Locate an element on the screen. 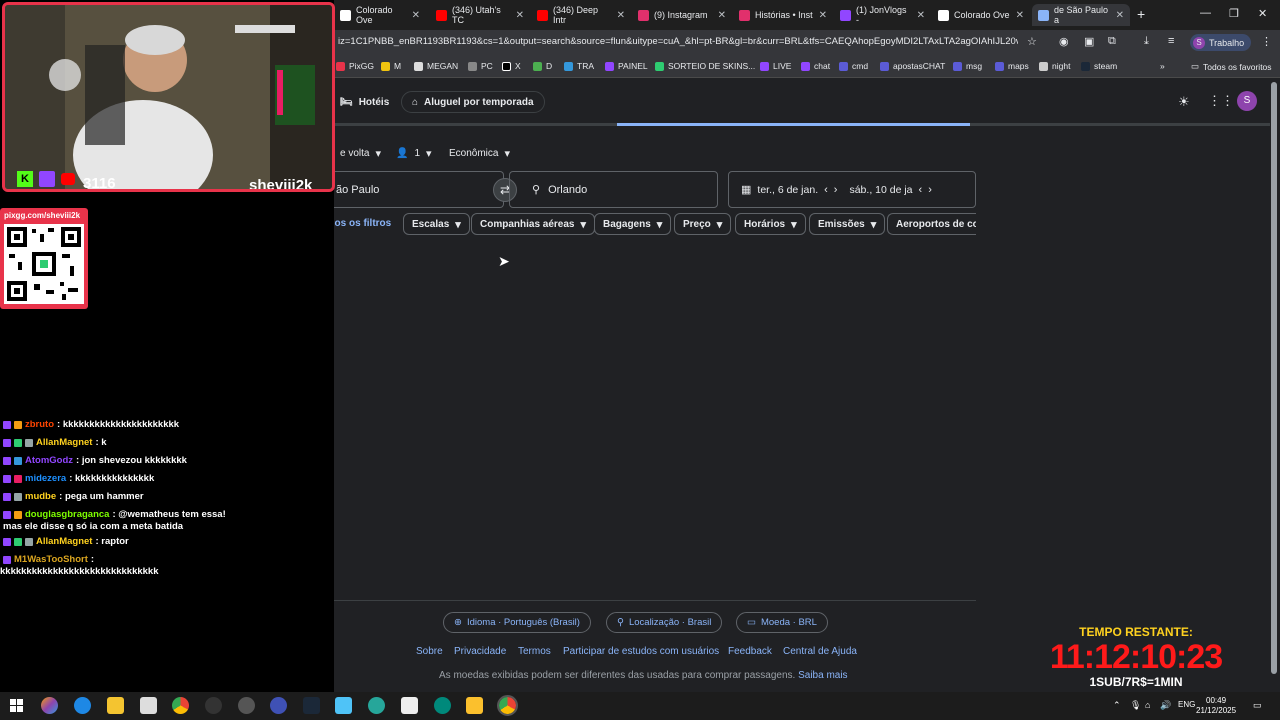 This screenshot has width=1280, height=720. copilot-icon is located at coordinates (49, 705).